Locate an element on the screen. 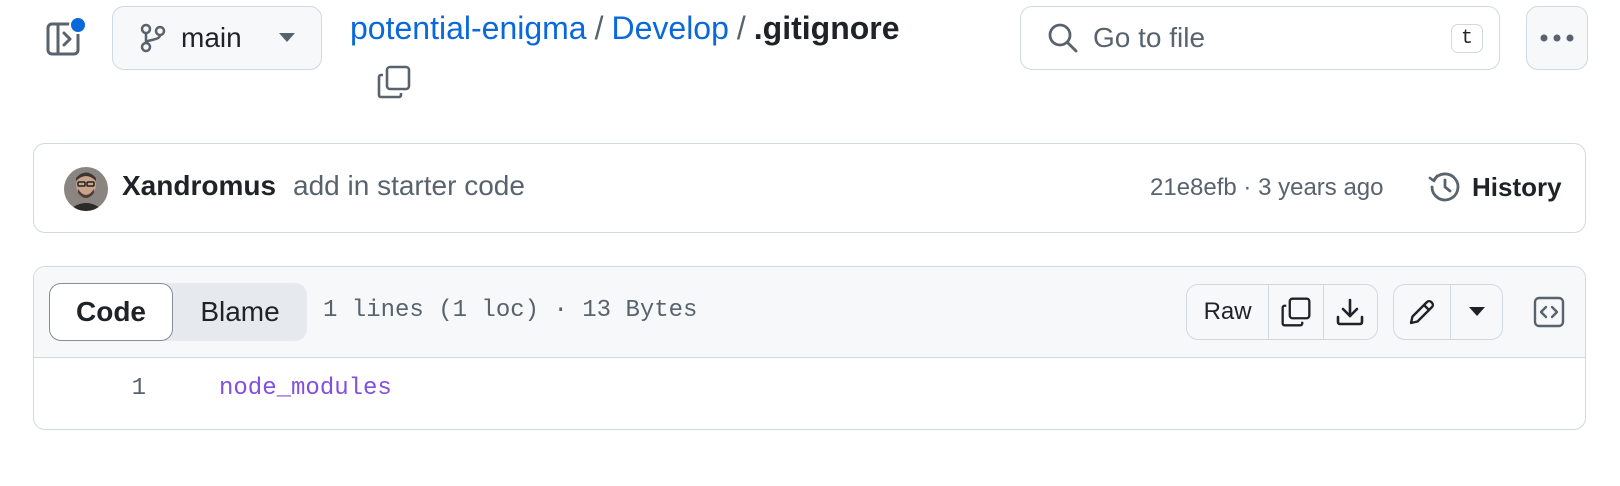 This screenshot has width=1620, height=486. git-branch-icon is located at coordinates (153, 38).